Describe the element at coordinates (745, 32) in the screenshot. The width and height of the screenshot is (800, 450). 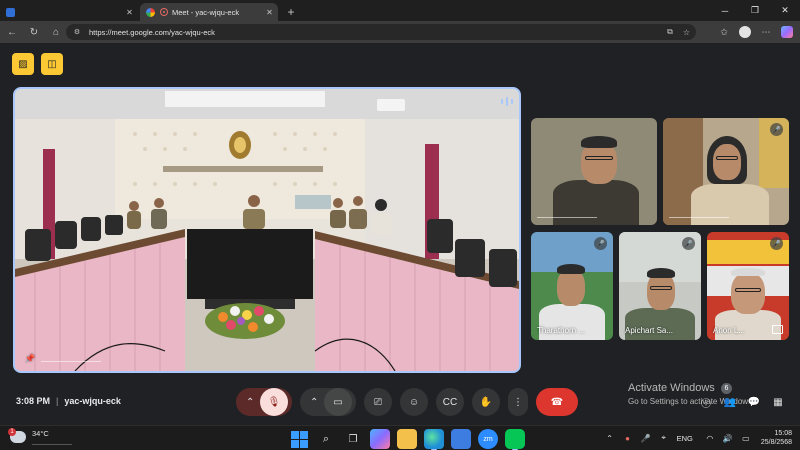
I see `profile-avatar` at that location.